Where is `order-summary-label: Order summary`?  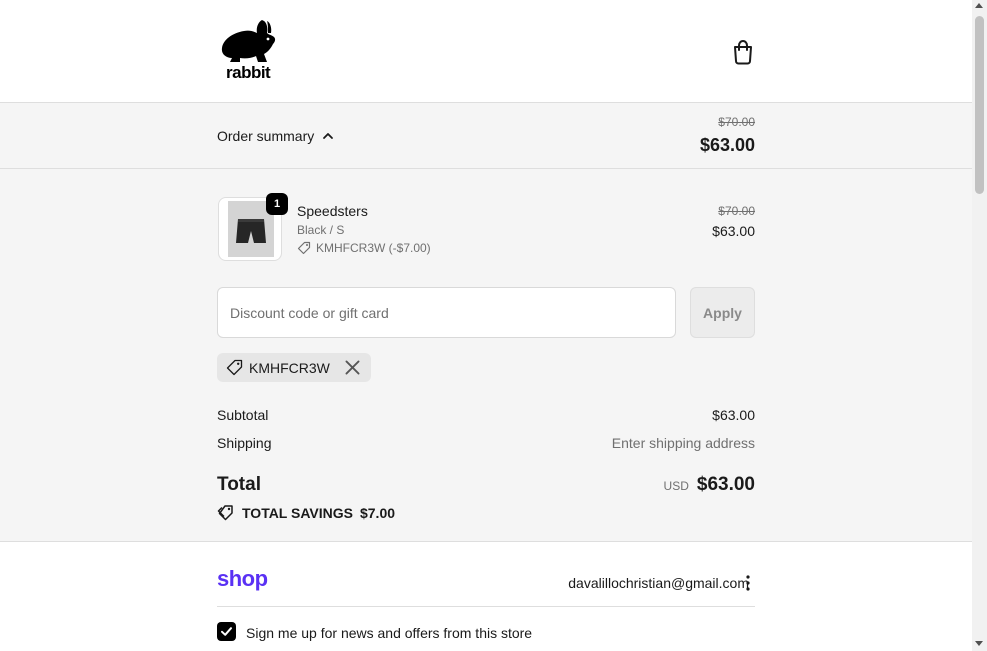 order-summary-label: Order summary is located at coordinates (266, 136).